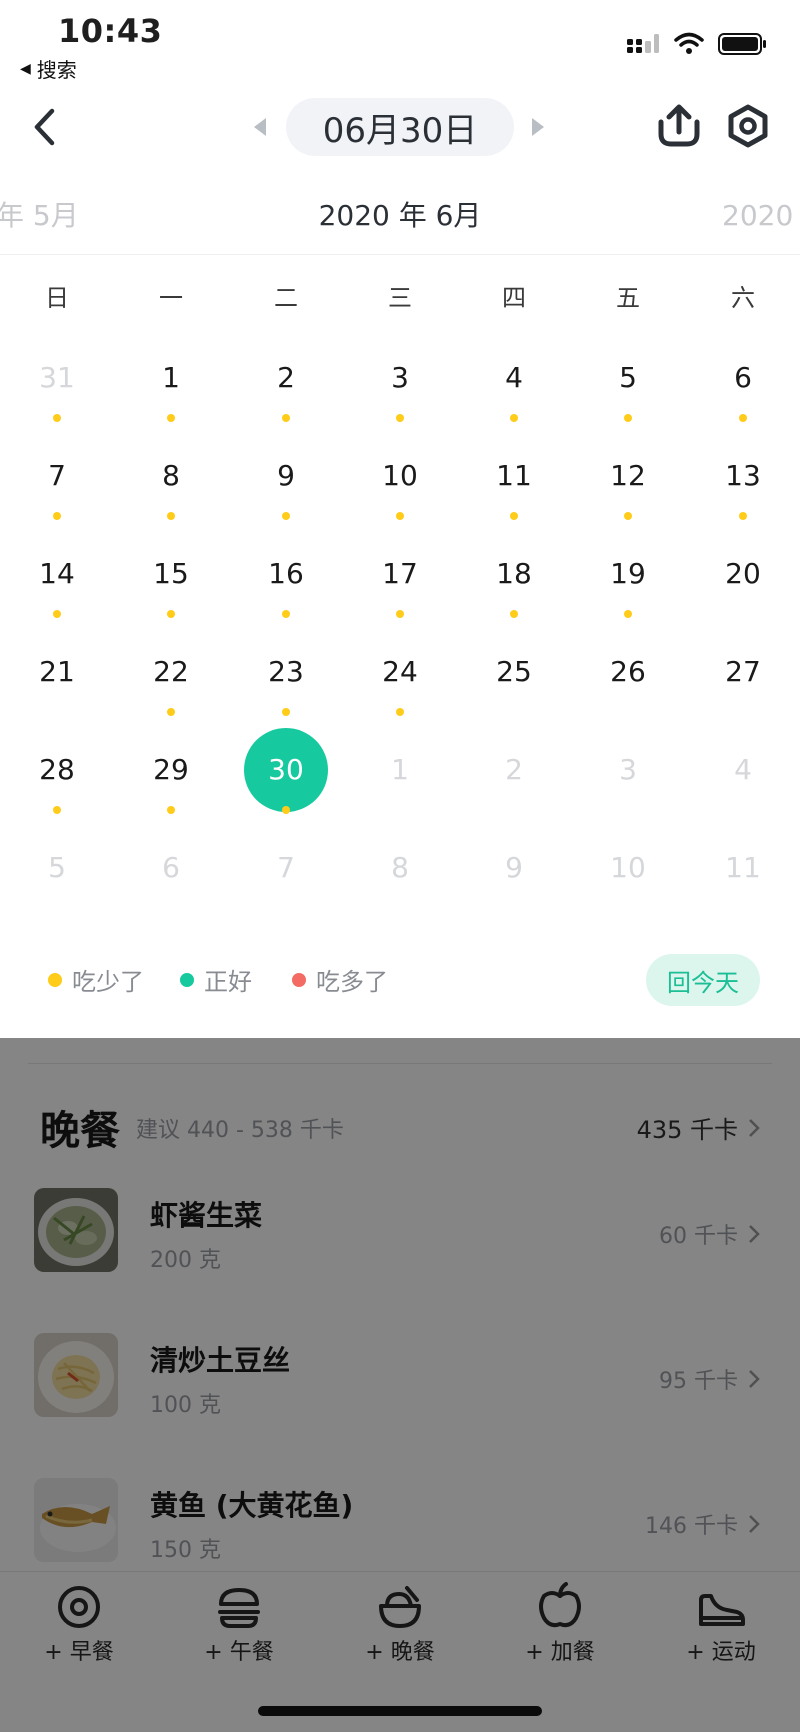  Describe the element at coordinates (57, 397) in the screenshot. I see `calendar-day: 31` at that location.